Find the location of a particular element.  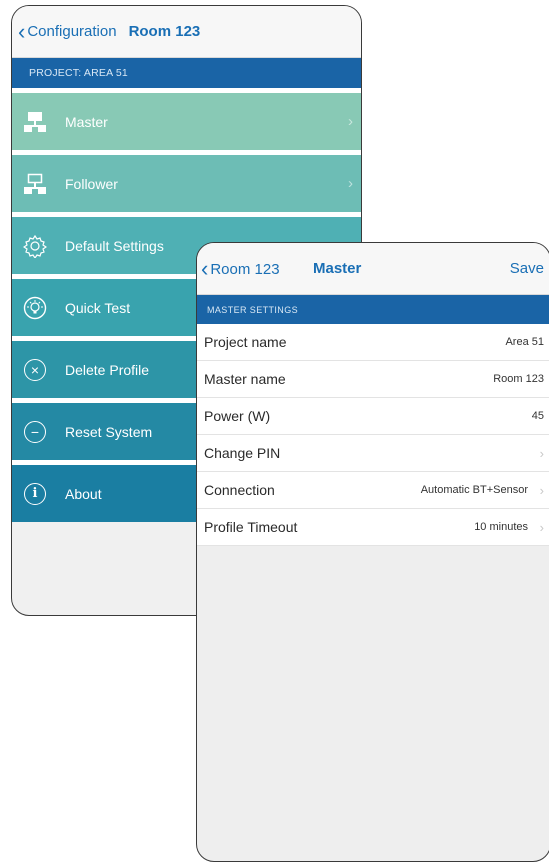

row-change-pin: Change PIN › is located at coordinates (373, 453).